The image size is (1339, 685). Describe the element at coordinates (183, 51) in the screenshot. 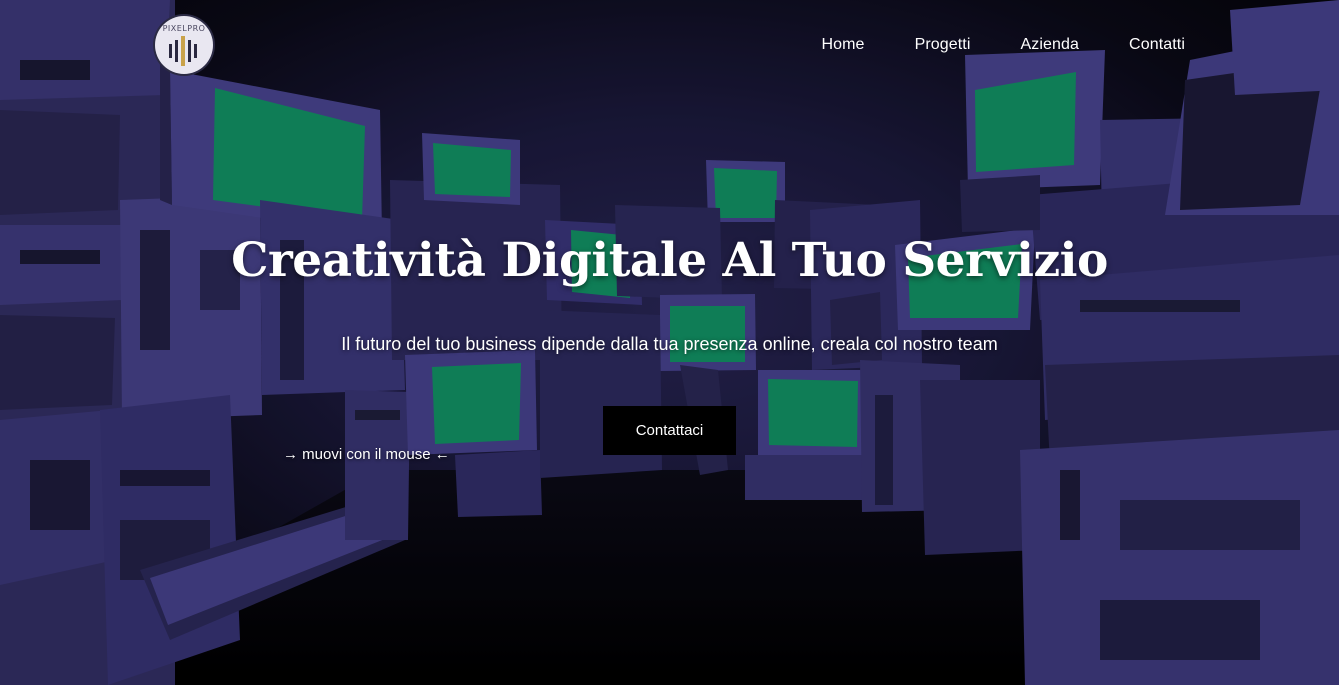

I see `brand-logo-mark-icon` at that location.